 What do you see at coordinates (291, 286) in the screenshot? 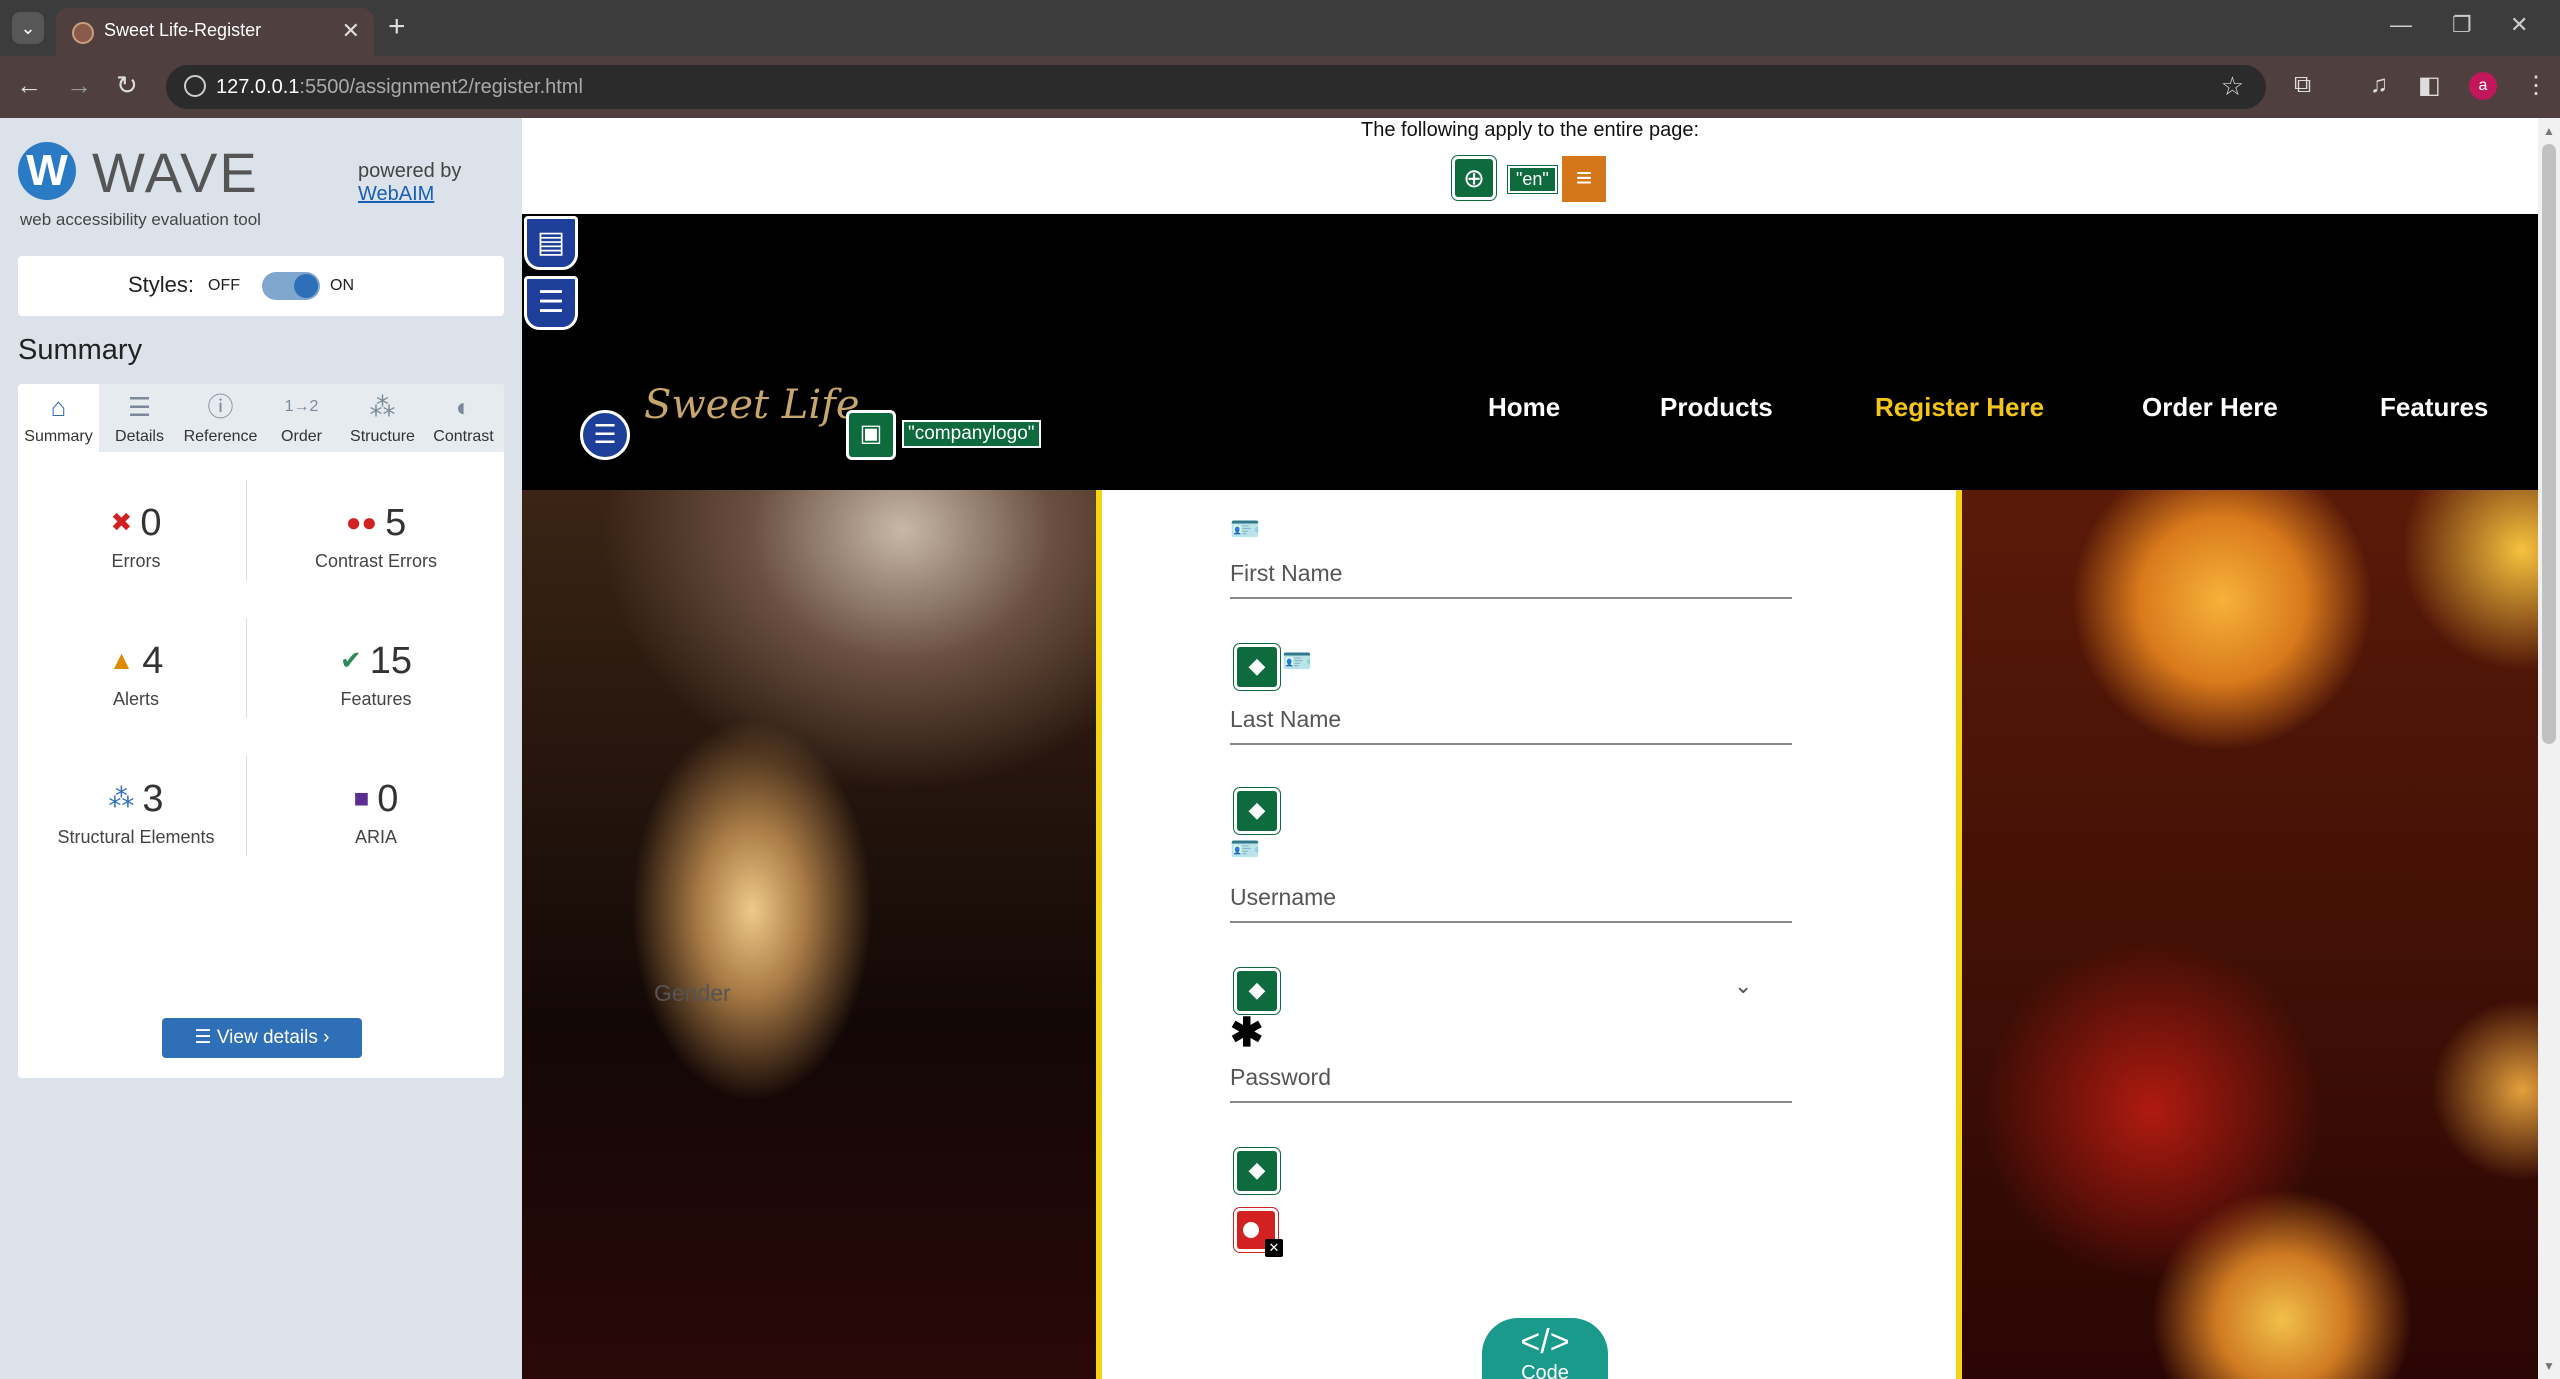
I see `styles-toggle` at bounding box center [291, 286].